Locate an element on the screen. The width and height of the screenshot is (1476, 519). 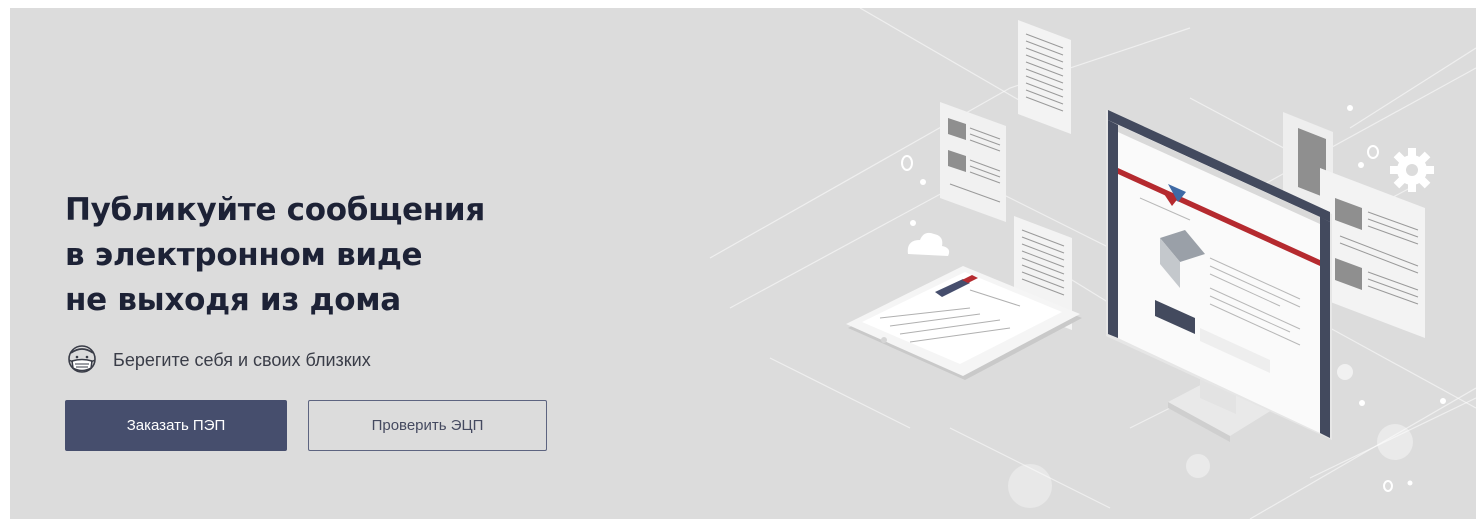
tagline: Берегите себя и своих близких is located at coordinates (218, 360).